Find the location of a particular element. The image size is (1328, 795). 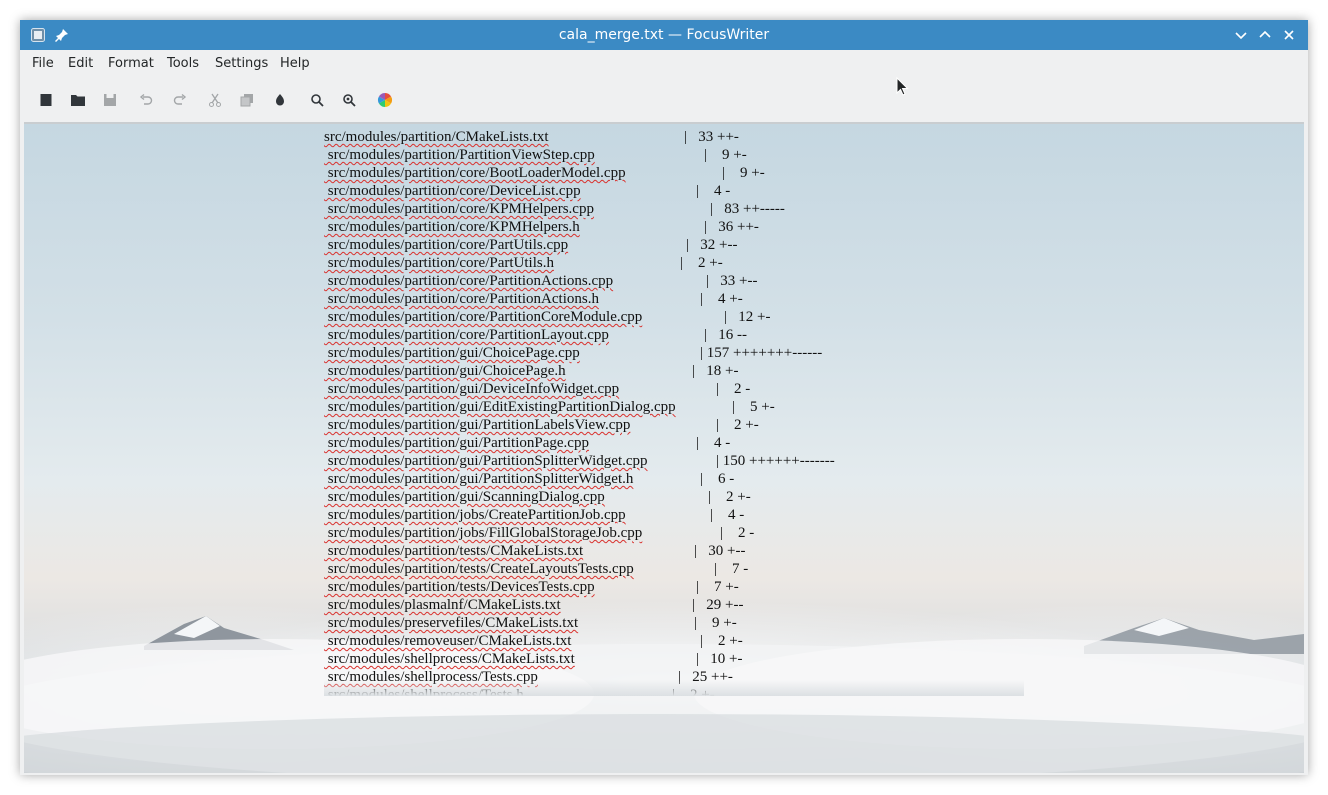

replace-icon is located at coordinates (349, 100).